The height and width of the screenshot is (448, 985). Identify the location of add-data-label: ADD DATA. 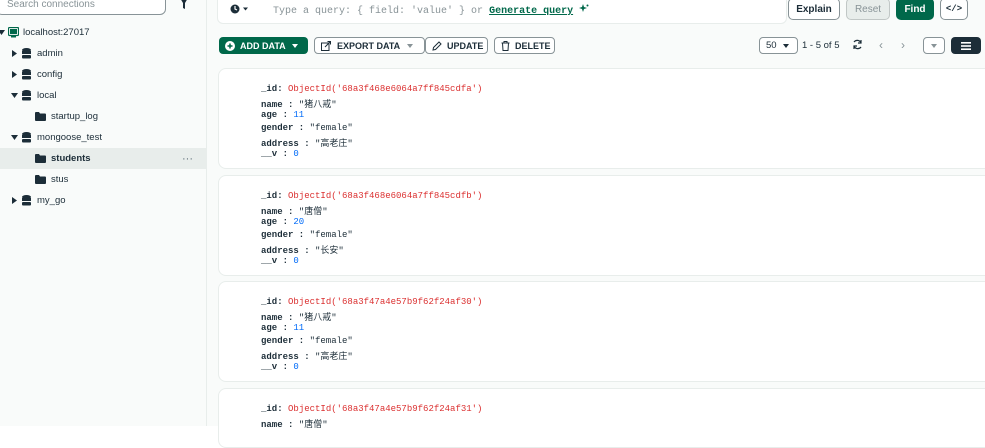
(263, 45).